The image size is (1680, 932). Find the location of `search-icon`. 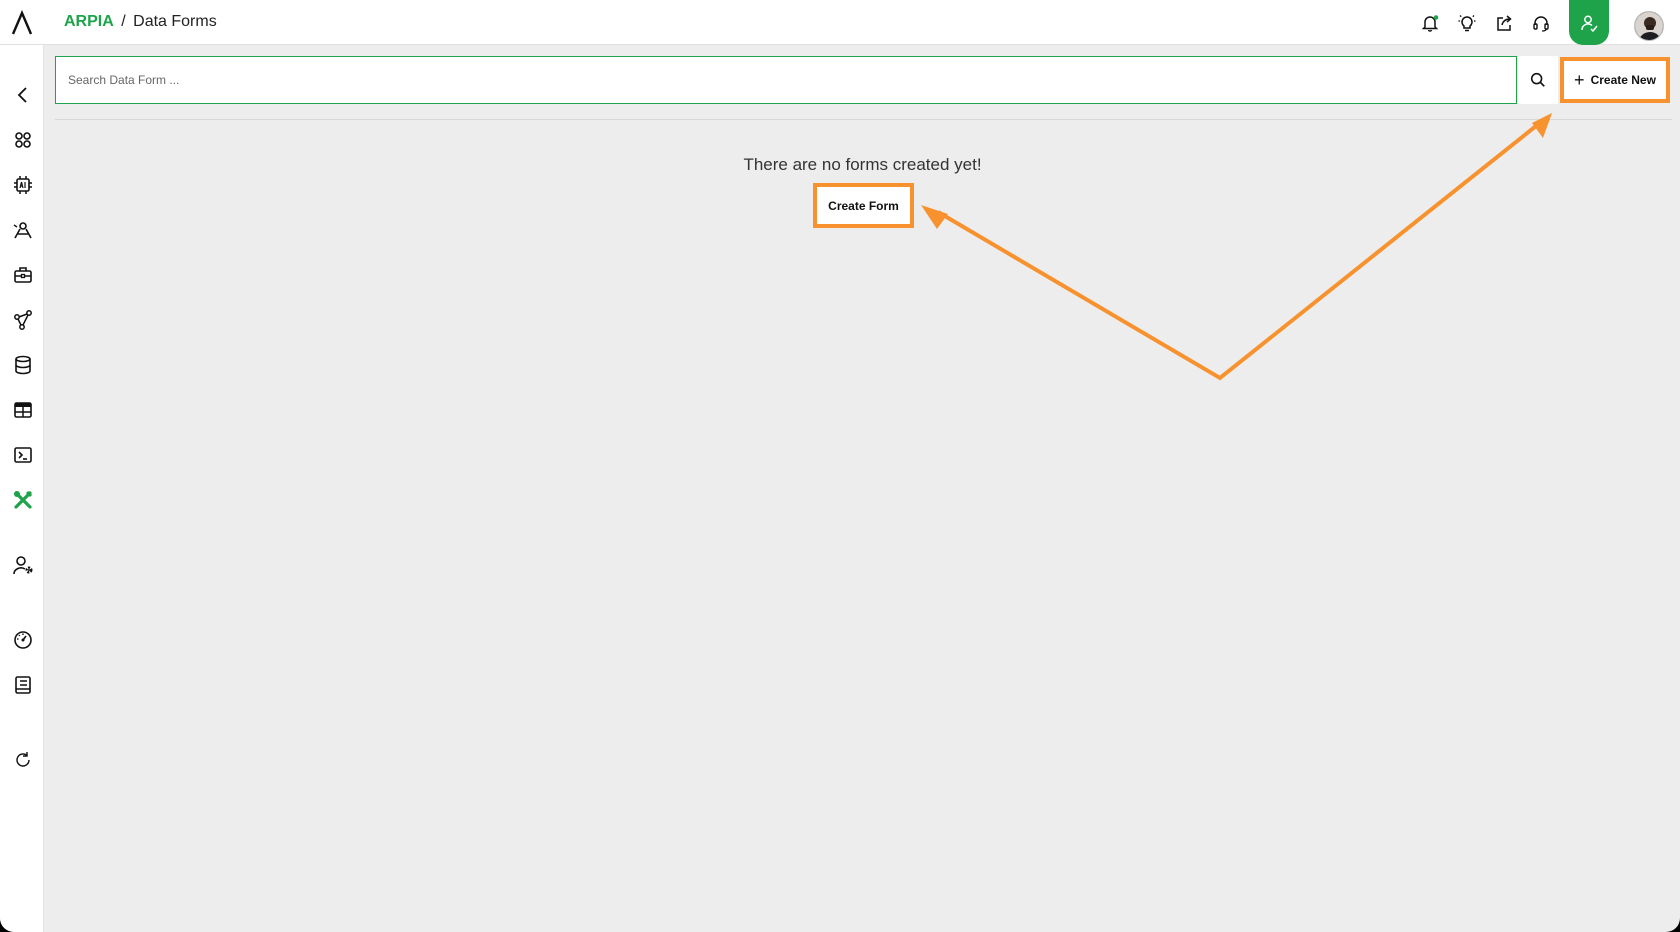

search-icon is located at coordinates (1537, 79).